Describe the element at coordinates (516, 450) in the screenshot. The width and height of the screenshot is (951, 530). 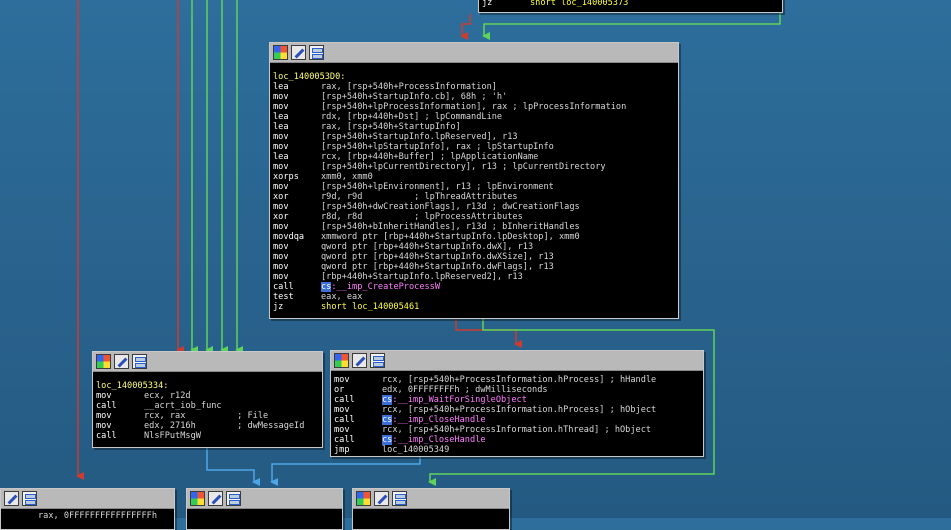
I see `instruction-line: jmp loc_140005349` at that location.